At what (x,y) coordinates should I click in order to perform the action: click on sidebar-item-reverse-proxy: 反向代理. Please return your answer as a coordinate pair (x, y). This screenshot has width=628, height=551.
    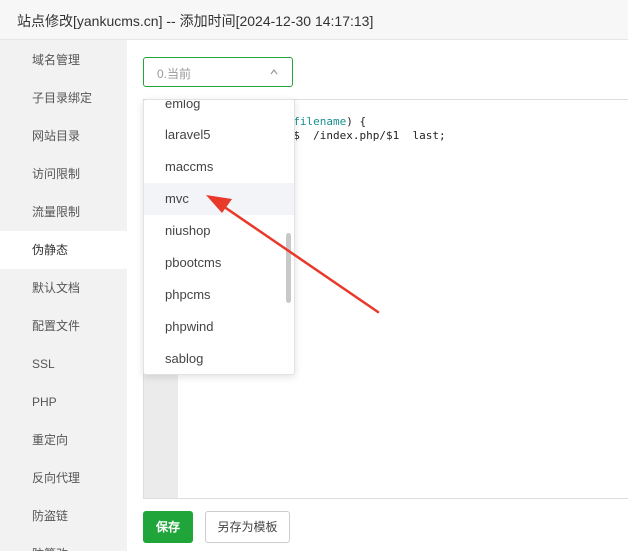
    Looking at the image, I should click on (63, 478).